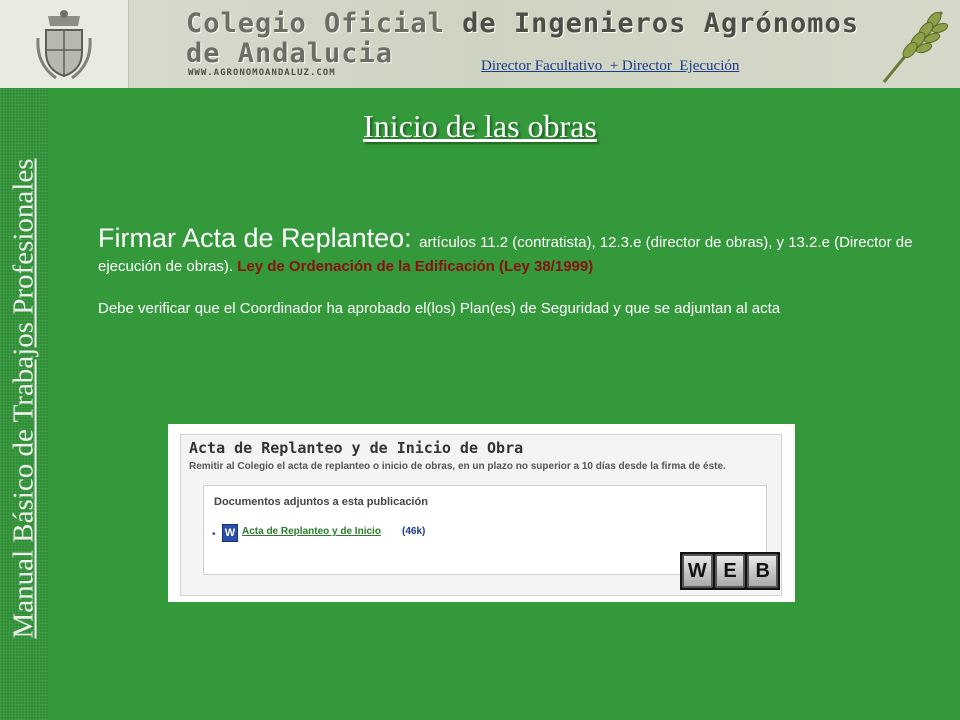 This screenshot has height=720, width=960. I want to click on page-title: Inicio de las obras, so click(480, 126).